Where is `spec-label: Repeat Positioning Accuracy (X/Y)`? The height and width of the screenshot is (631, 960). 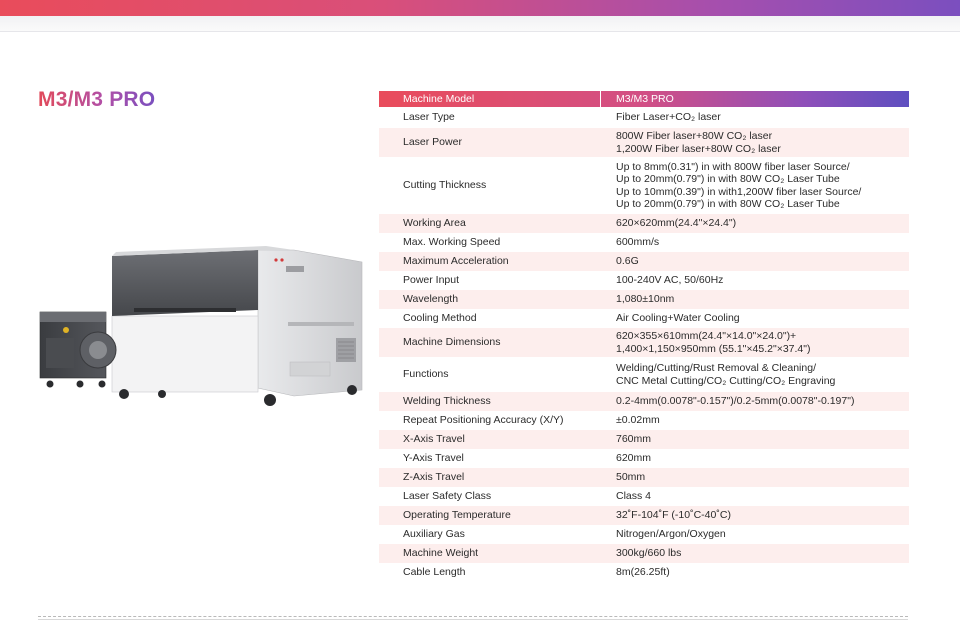 spec-label: Repeat Positioning Accuracy (X/Y) is located at coordinates (483, 420).